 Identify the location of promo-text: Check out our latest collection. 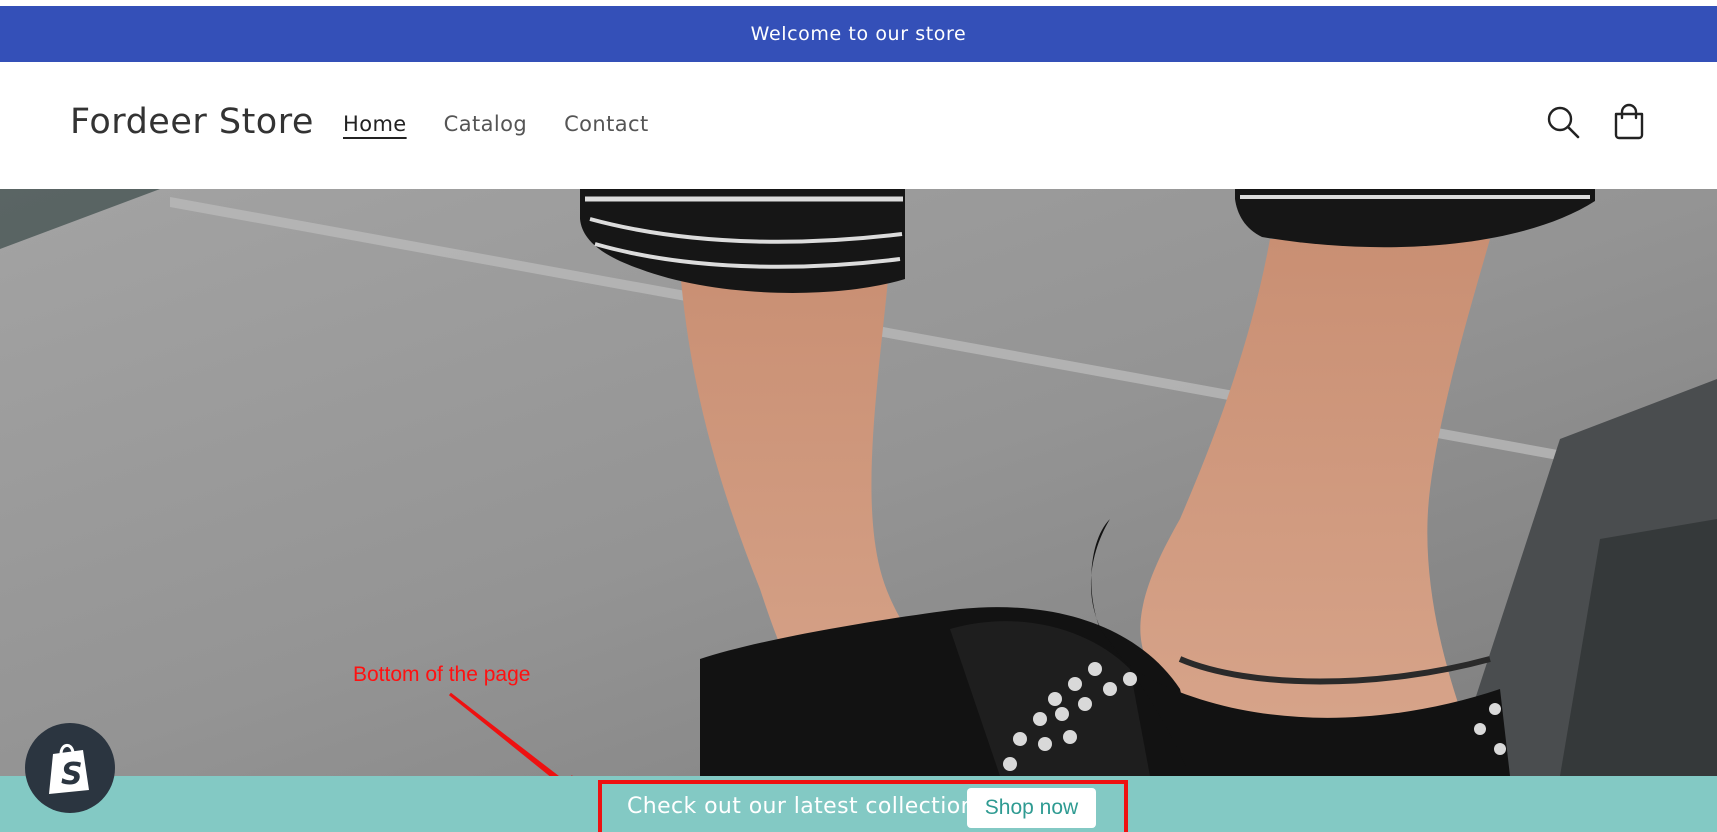
(801, 806).